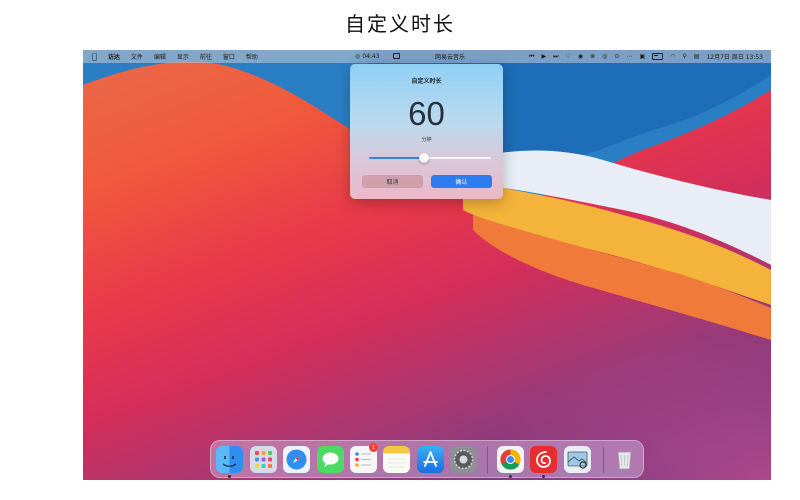  I want to click on launchpad-icon, so click(263, 459).